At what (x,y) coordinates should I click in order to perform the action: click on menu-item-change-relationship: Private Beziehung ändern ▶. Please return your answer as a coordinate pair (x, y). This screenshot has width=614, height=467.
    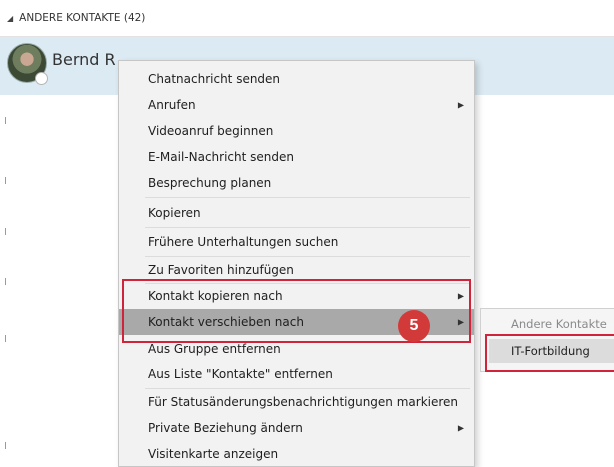
    Looking at the image, I should click on (296, 428).